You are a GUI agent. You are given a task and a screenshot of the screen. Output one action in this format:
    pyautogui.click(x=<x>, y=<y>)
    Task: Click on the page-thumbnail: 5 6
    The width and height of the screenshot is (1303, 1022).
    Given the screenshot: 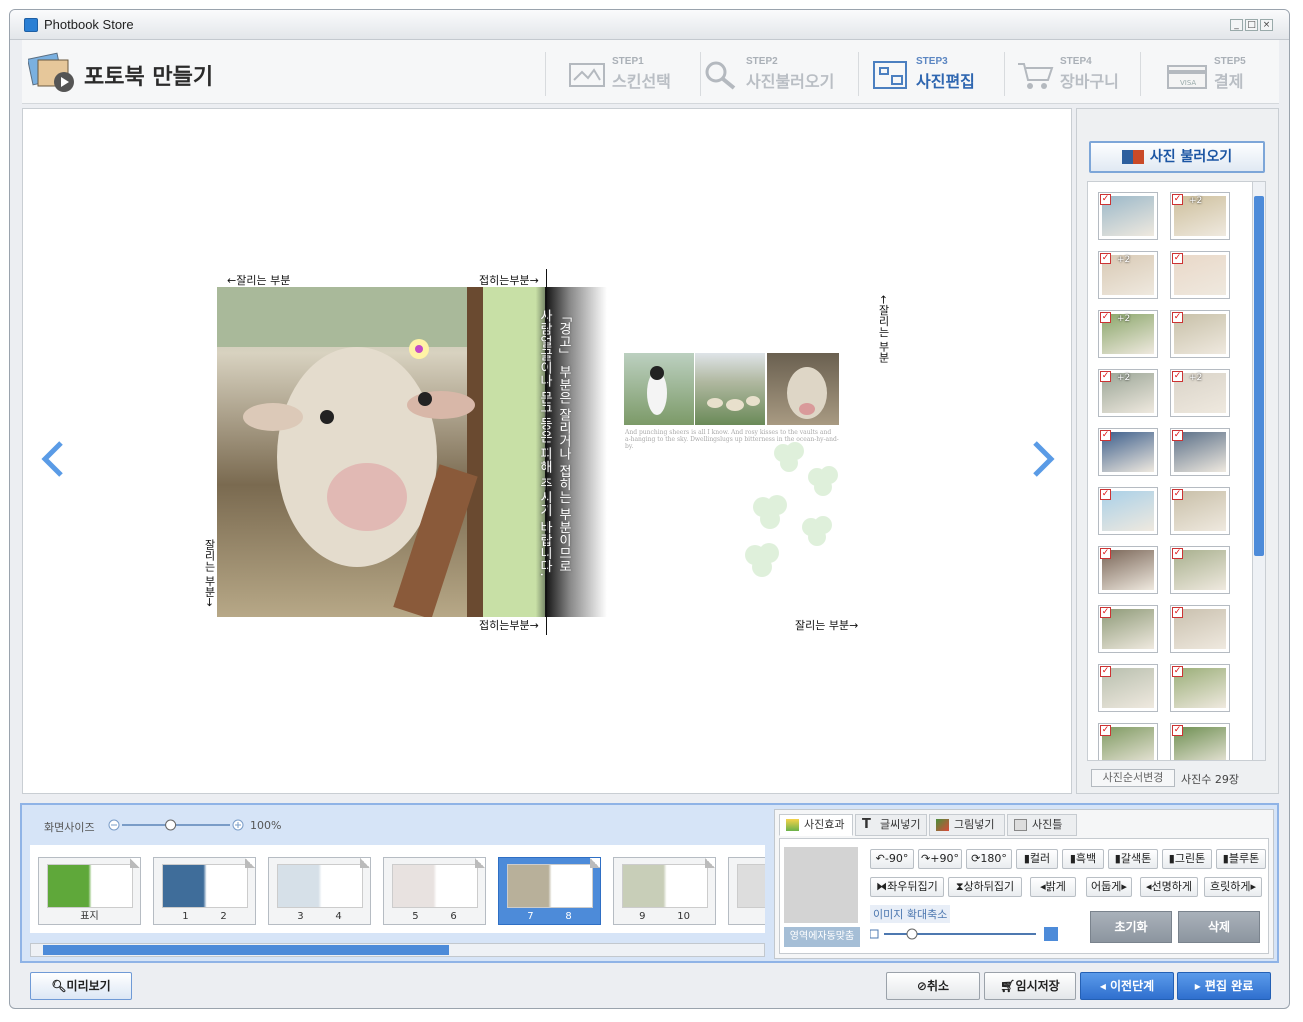 What is the action you would take?
    pyautogui.click(x=434, y=891)
    